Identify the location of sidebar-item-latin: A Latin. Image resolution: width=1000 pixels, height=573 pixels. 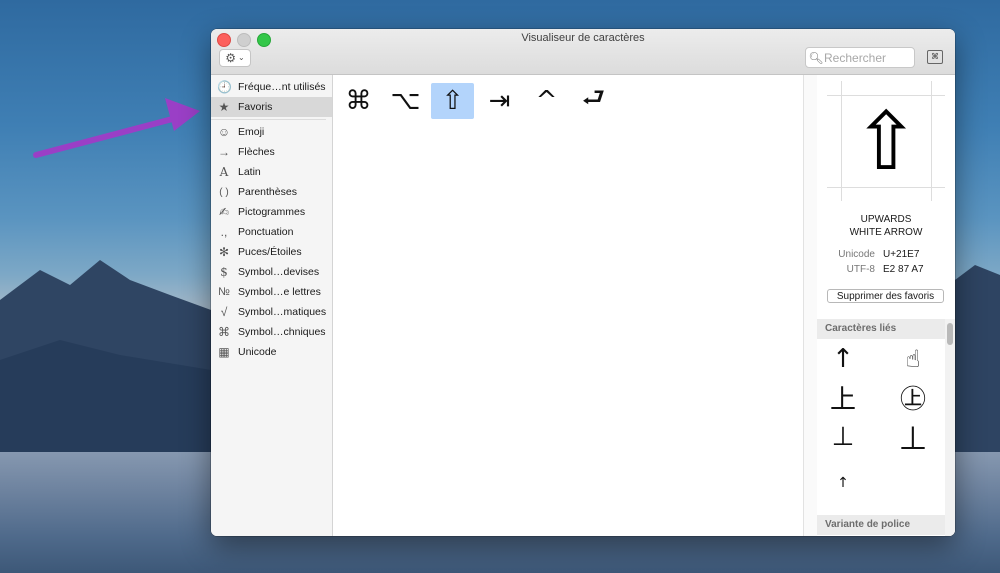
(271, 172).